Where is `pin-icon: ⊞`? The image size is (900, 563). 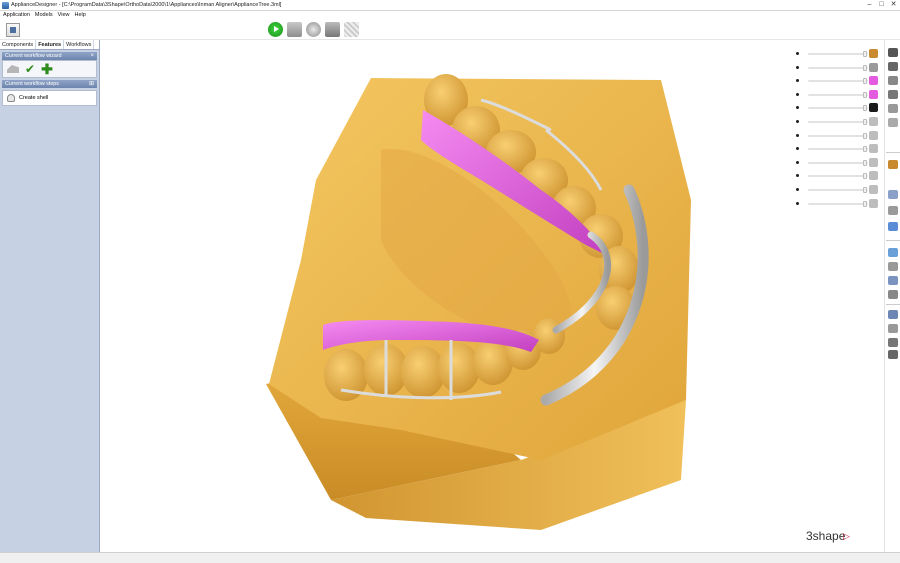 pin-icon: ⊞ is located at coordinates (91, 84).